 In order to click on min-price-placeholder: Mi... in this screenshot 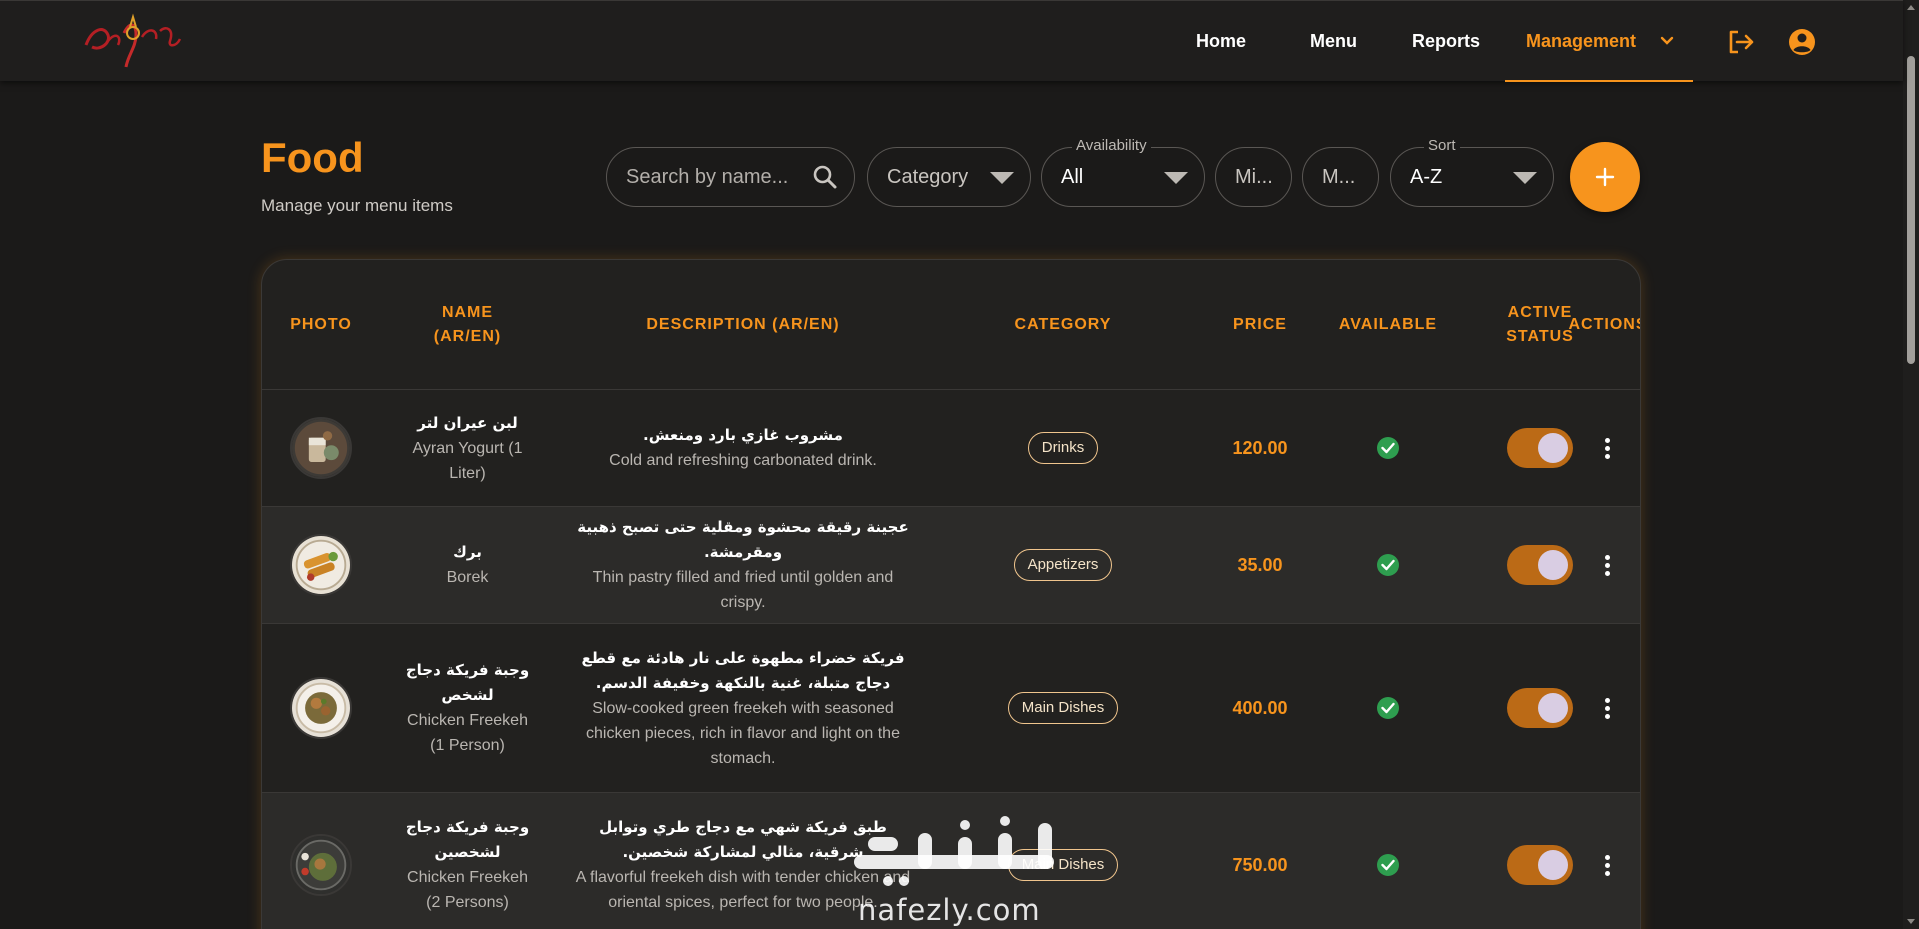, I will do `click(1254, 177)`.